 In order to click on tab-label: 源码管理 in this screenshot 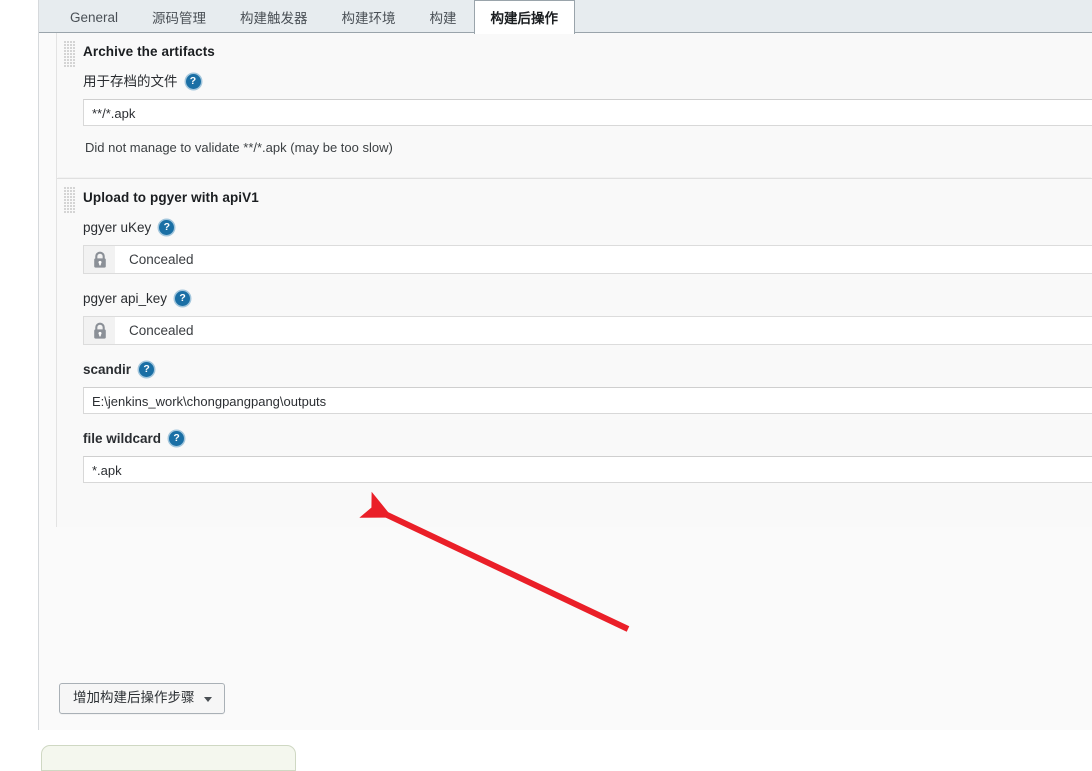, I will do `click(179, 18)`.